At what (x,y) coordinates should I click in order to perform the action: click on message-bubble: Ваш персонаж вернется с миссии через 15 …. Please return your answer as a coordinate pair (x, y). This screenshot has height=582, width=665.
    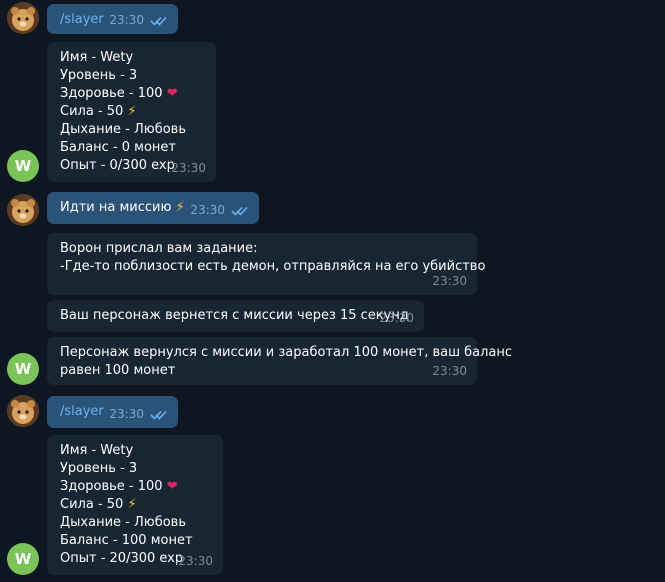
    Looking at the image, I should click on (235, 316).